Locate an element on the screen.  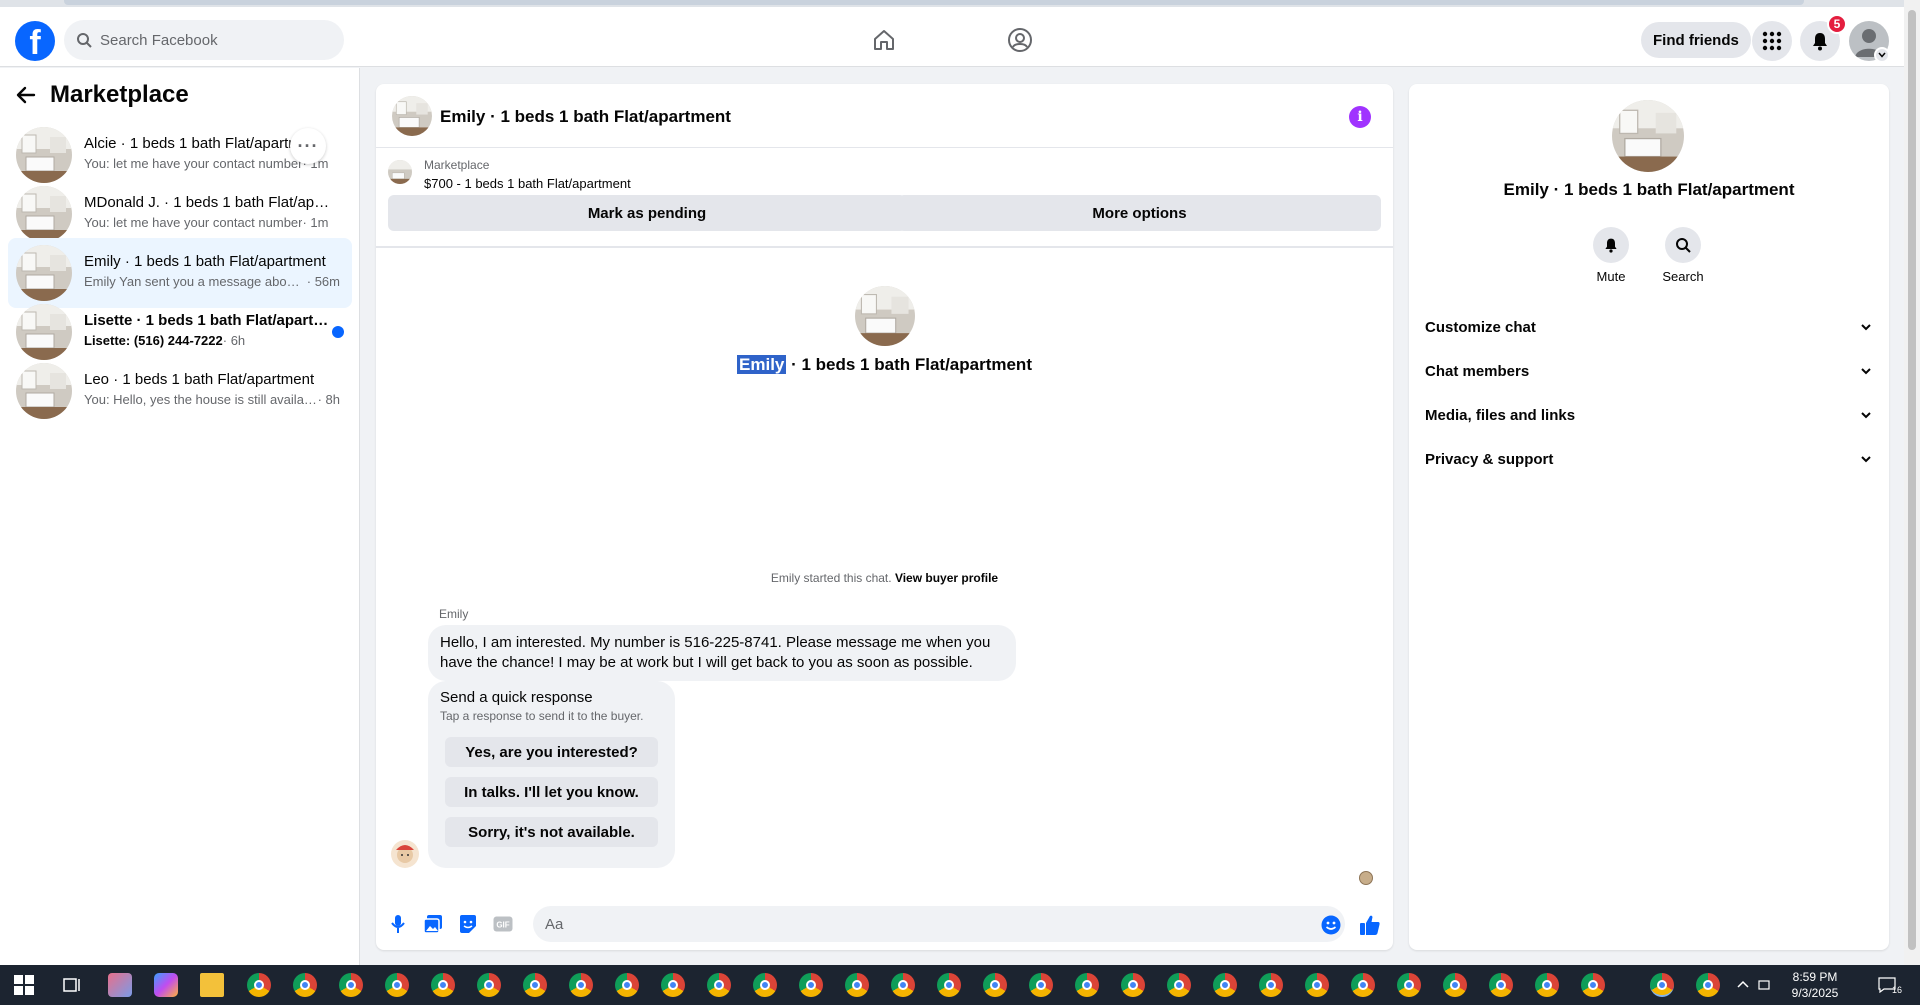
view-buyer-profile-link: View buyer profile is located at coordinates (946, 578).